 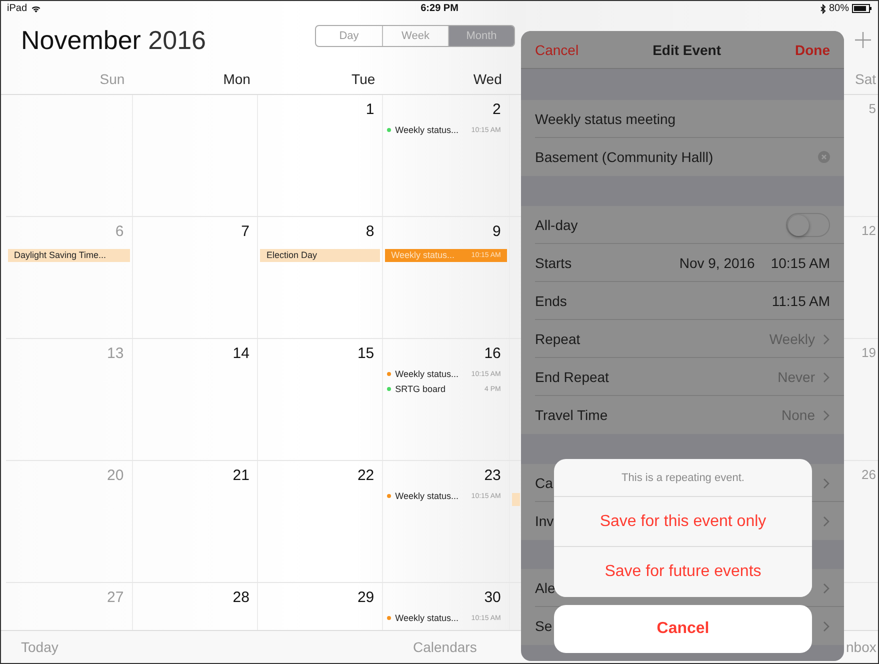 I want to click on weekday-label: Tue, so click(x=364, y=78).